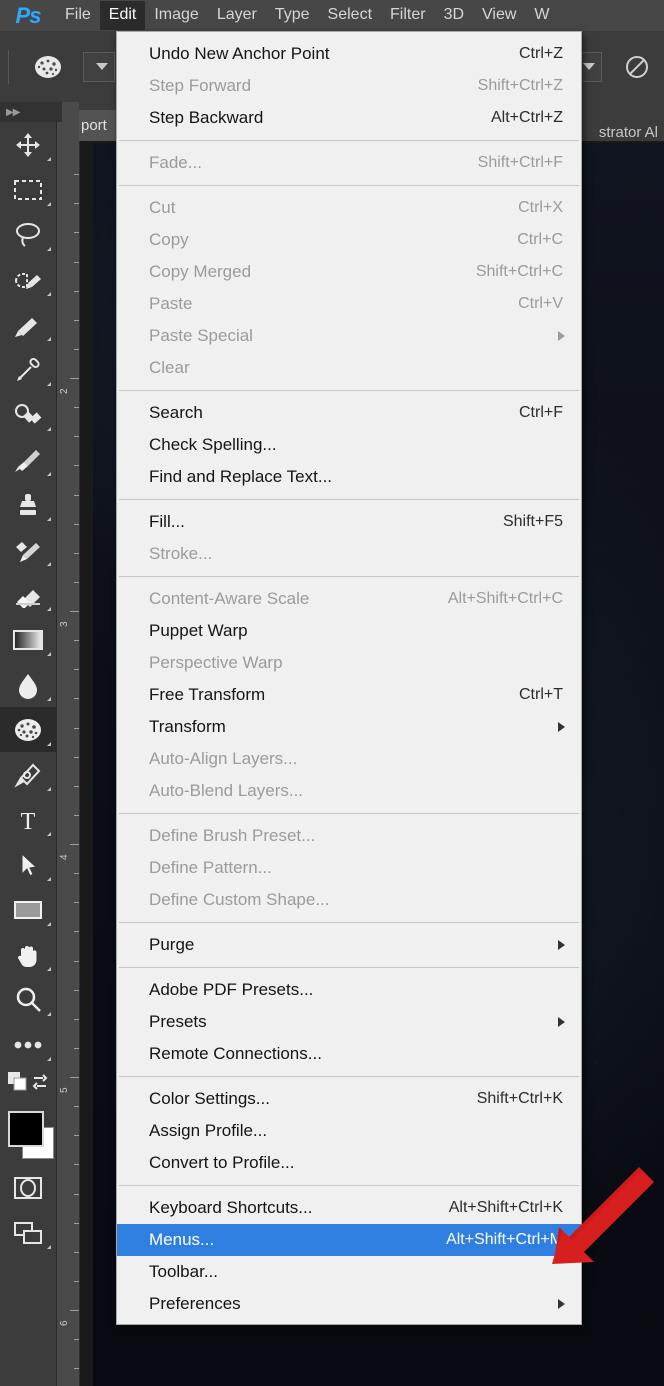 The height and width of the screenshot is (1386, 664). What do you see at coordinates (28, 459) in the screenshot?
I see `tool-brush` at bounding box center [28, 459].